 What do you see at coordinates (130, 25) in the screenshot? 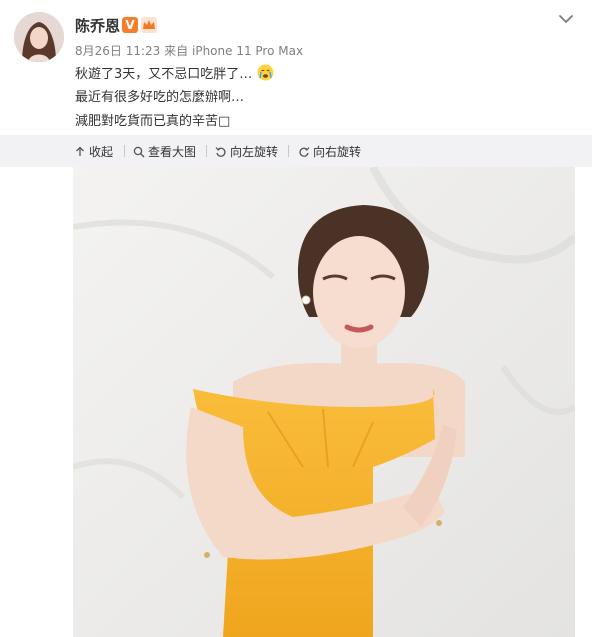
I see `verified-badge: V` at bounding box center [130, 25].